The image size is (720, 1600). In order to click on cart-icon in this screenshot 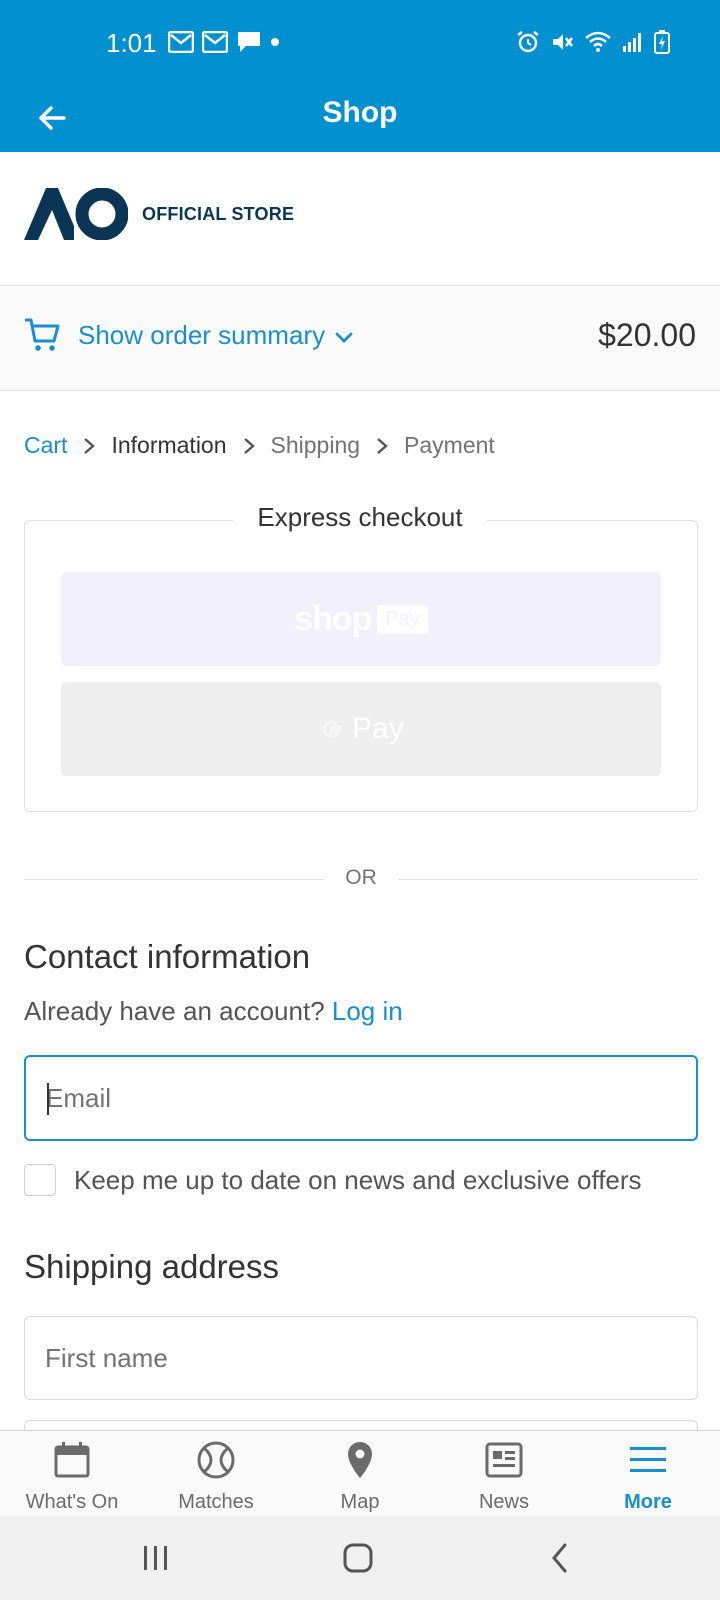, I will do `click(42, 334)`.